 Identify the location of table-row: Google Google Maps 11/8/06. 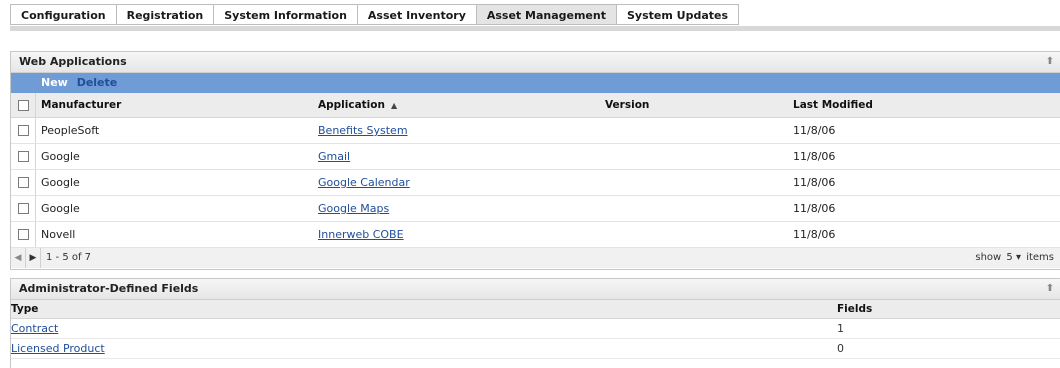
(535, 209).